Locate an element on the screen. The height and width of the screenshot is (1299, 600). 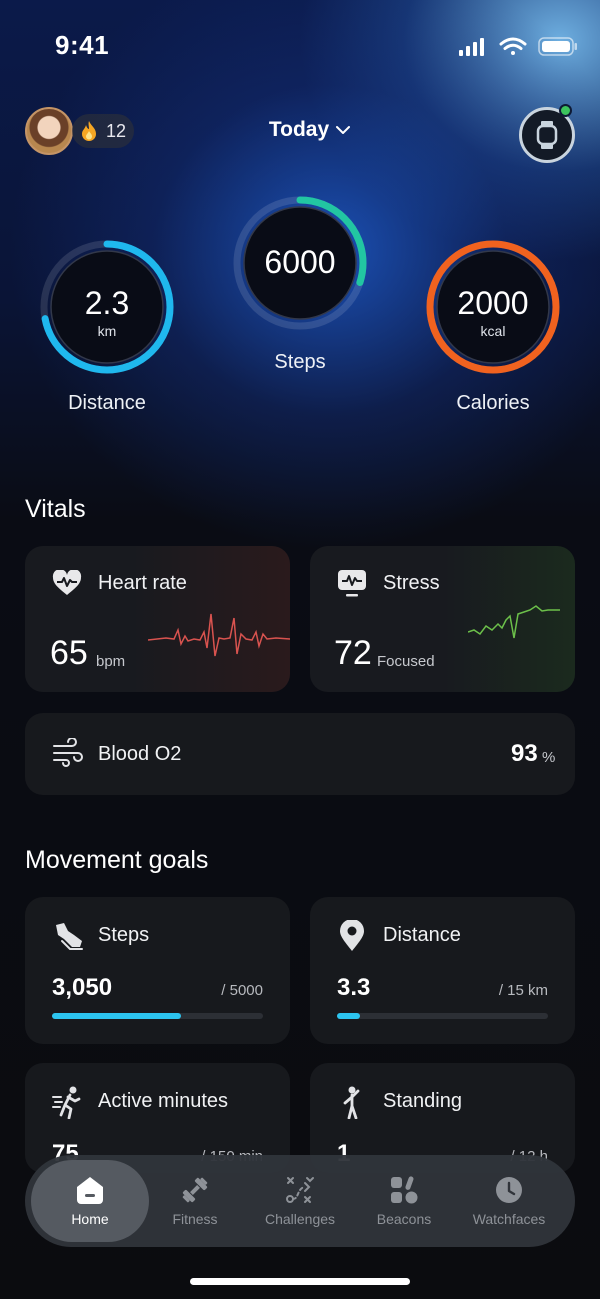
vitals-title: Vitals is located at coordinates (55, 509).